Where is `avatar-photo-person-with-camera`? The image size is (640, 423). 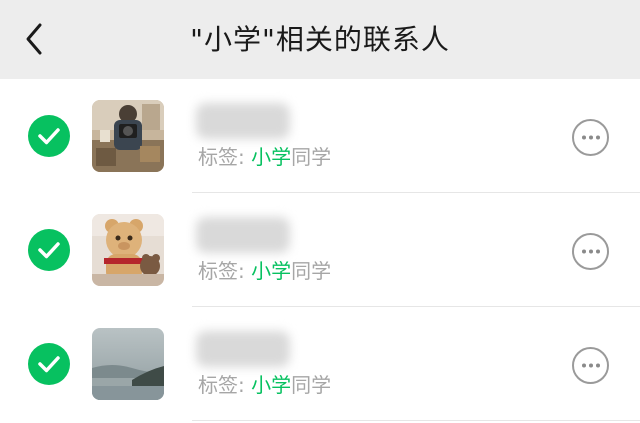
avatar-photo-person-with-camera is located at coordinates (128, 136).